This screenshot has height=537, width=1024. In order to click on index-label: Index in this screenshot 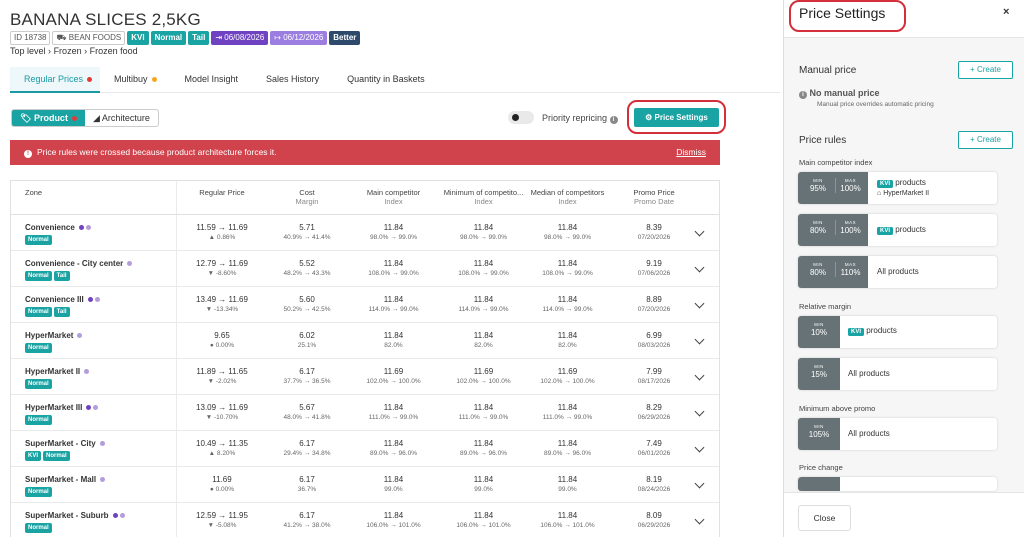, I will do `click(483, 201)`.